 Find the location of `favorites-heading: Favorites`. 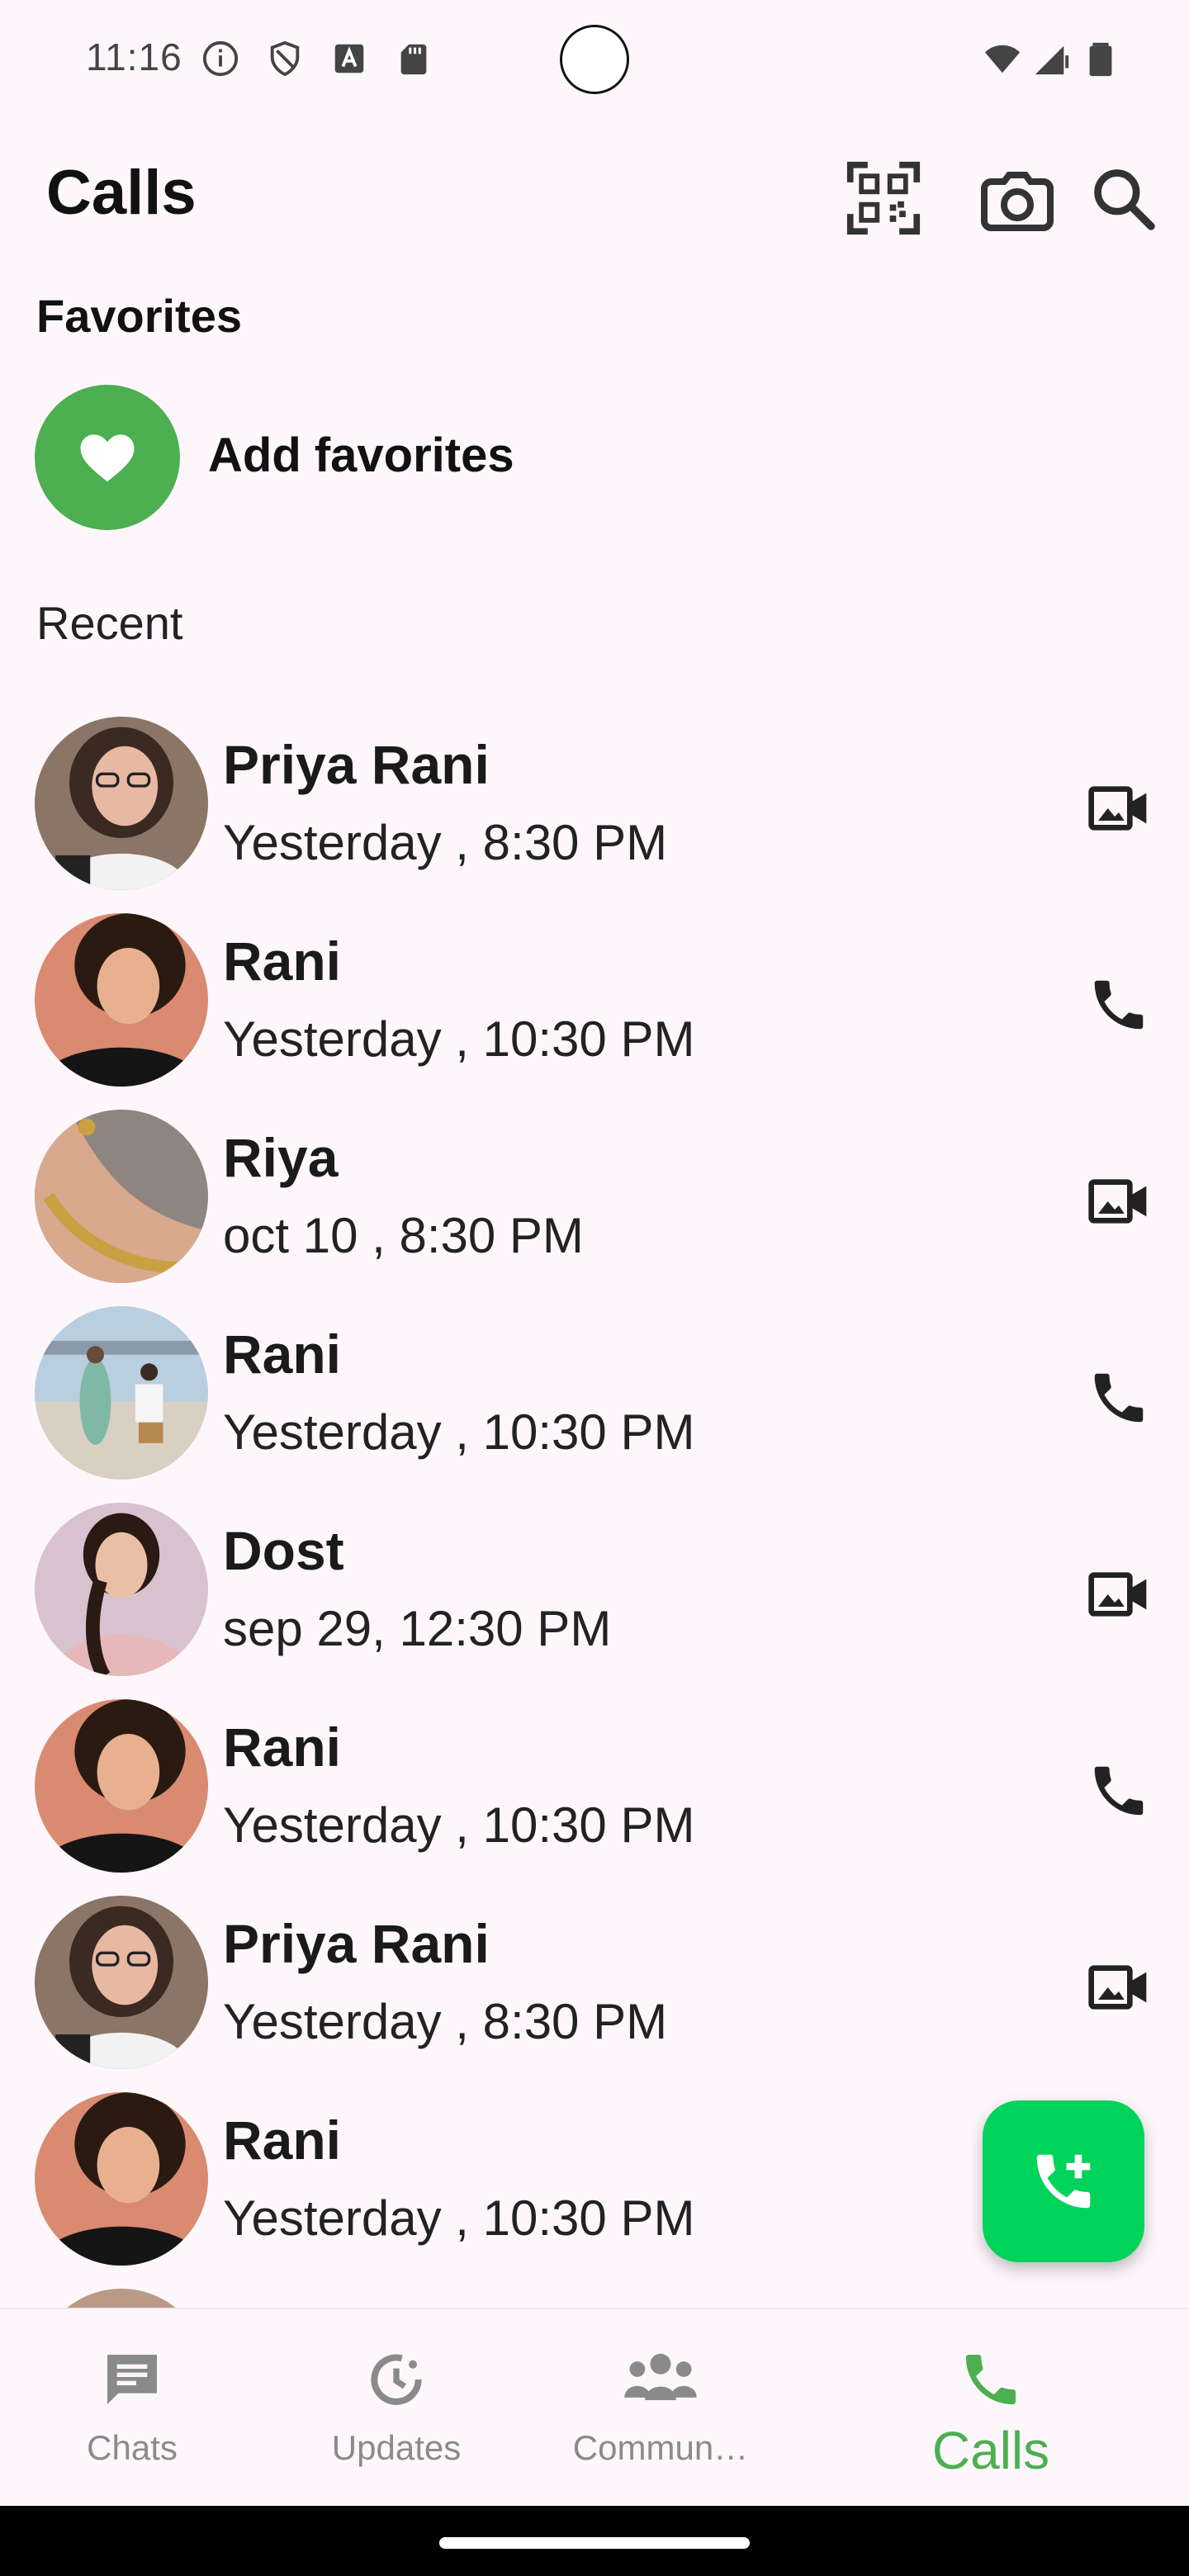

favorites-heading: Favorites is located at coordinates (139, 316).